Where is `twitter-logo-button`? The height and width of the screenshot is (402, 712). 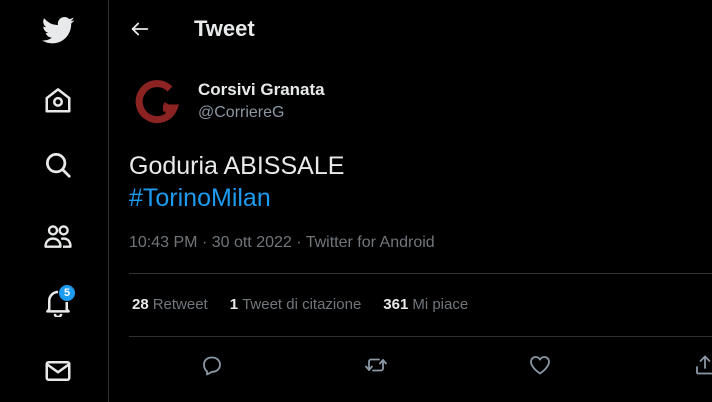 twitter-logo-button is located at coordinates (58, 30).